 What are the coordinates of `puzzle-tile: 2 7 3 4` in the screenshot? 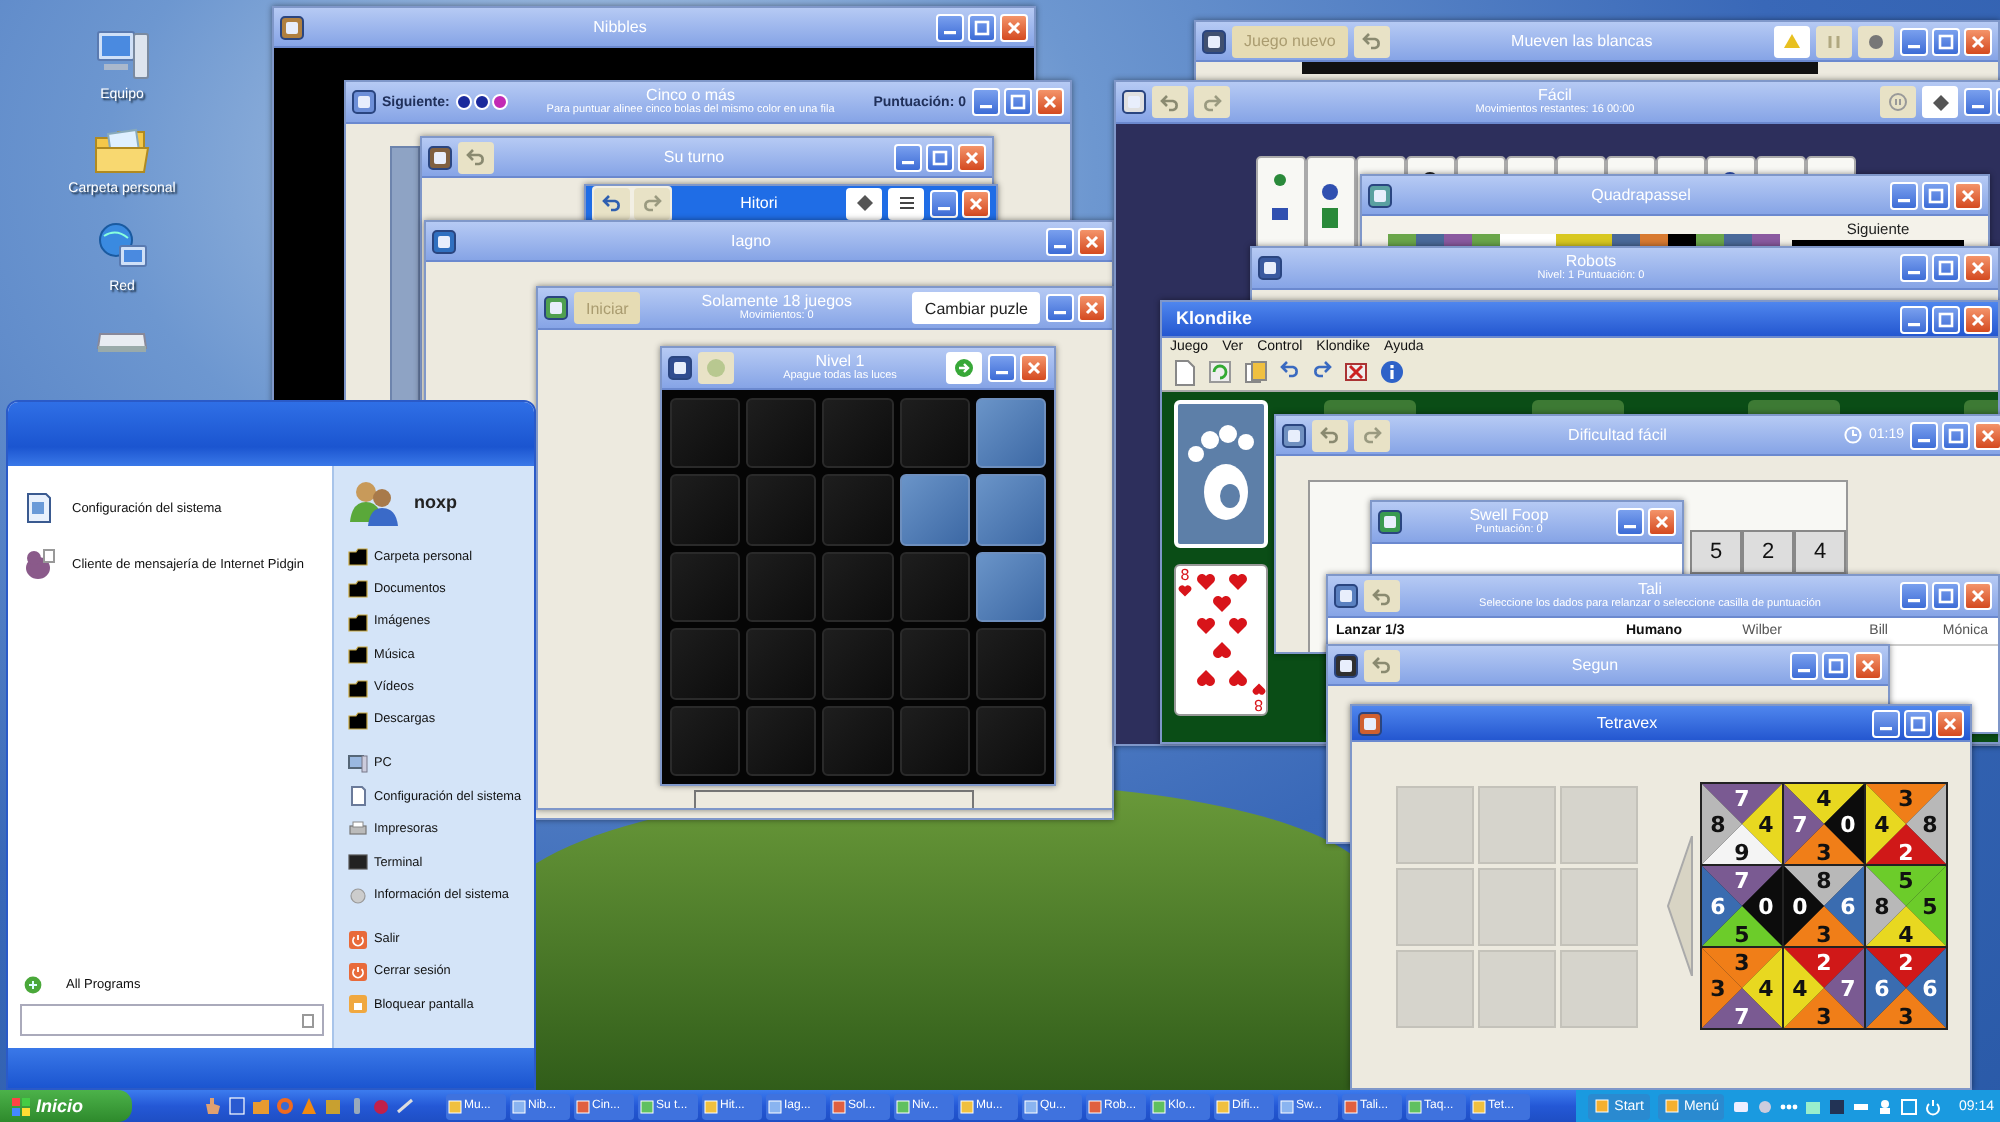 It's located at (1824, 988).